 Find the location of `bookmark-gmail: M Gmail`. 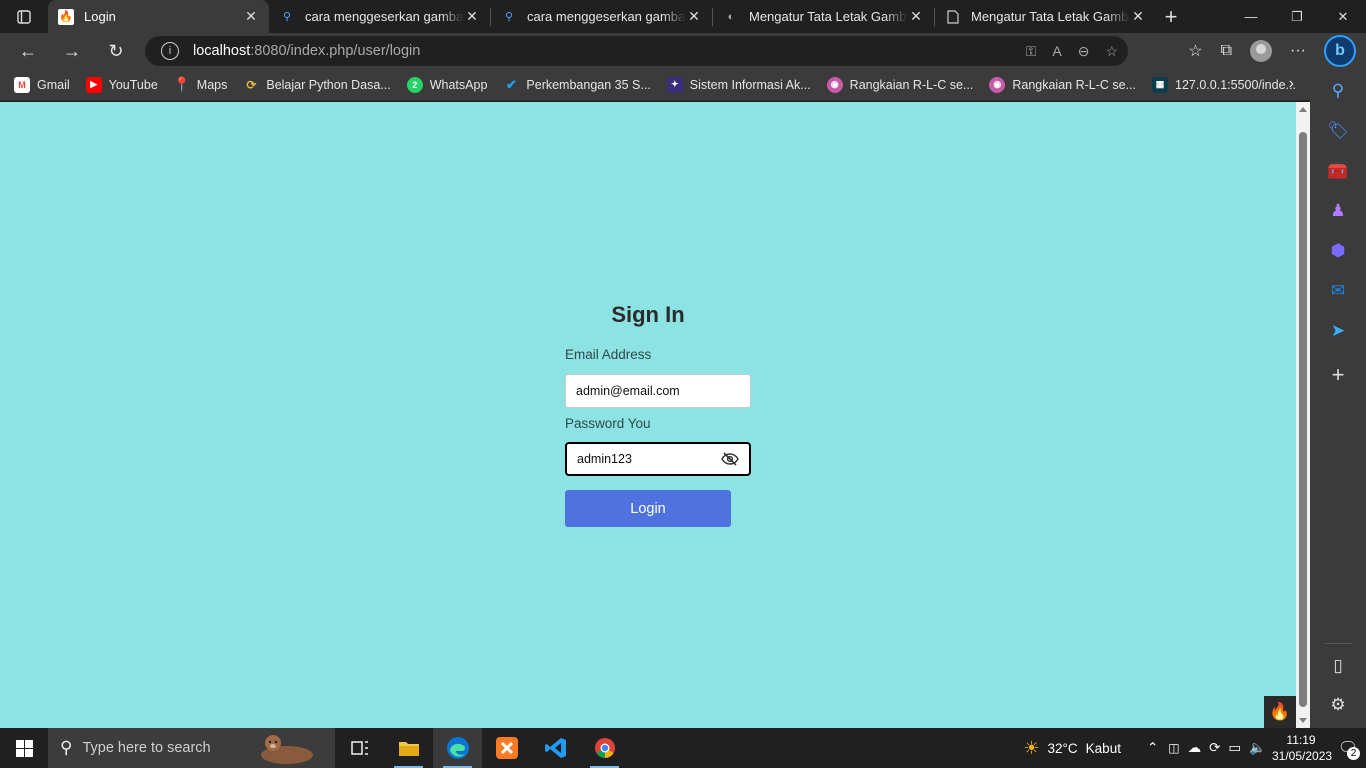

bookmark-gmail: M Gmail is located at coordinates (42, 84).